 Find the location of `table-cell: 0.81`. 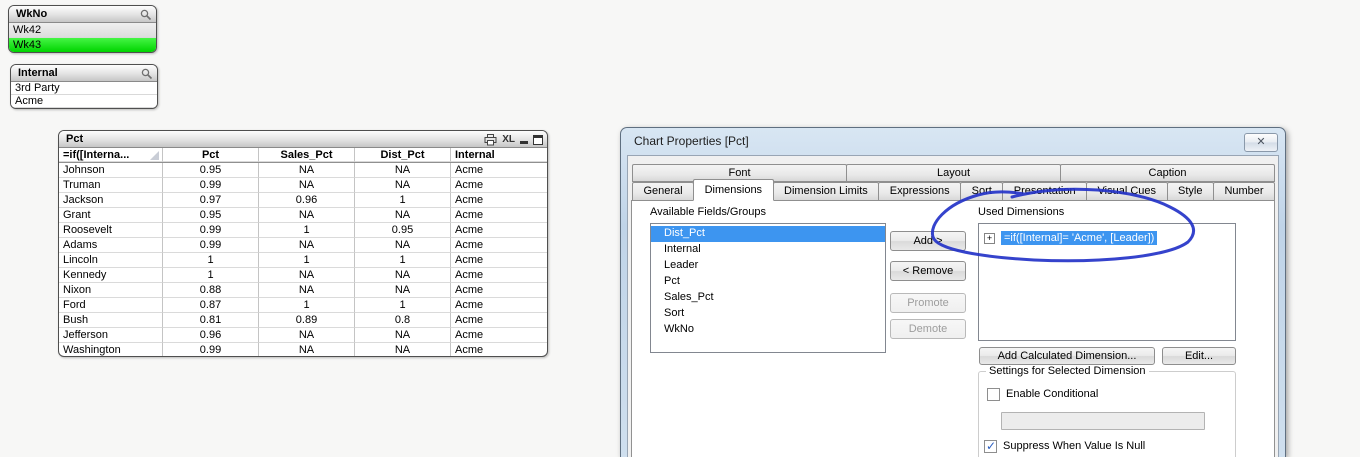

table-cell: 0.81 is located at coordinates (211, 320).